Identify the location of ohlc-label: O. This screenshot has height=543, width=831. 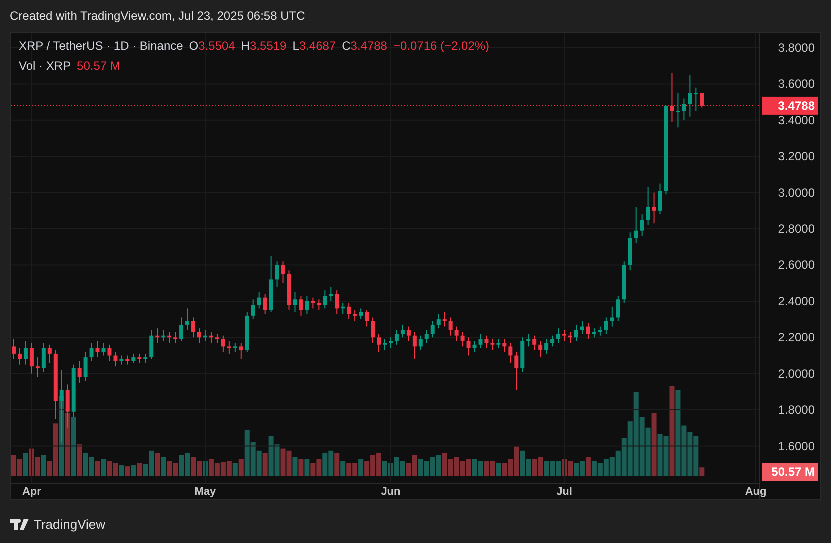
(194, 46).